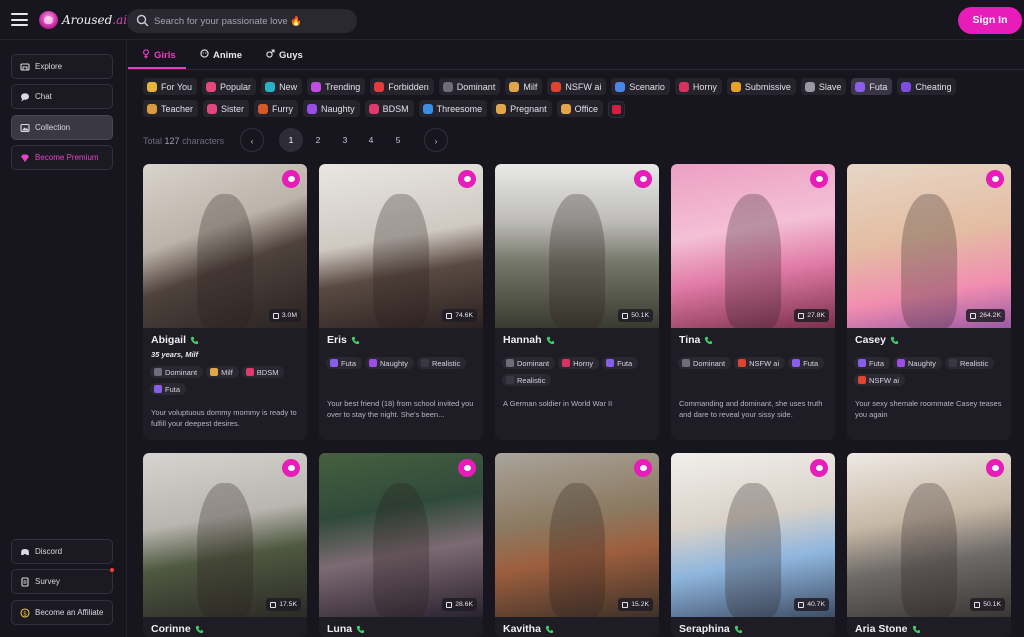 This screenshot has width=1024, height=637. I want to click on character-name-text: Luna, so click(340, 629).